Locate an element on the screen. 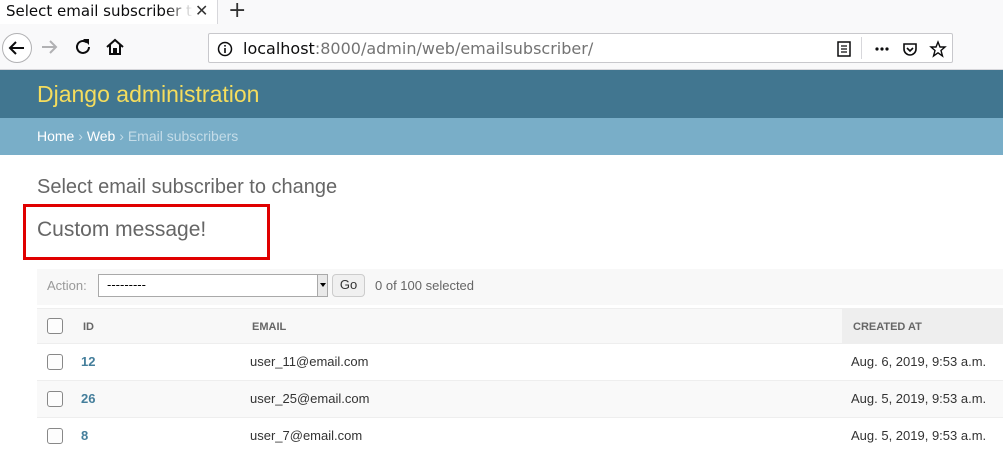 The width and height of the screenshot is (1003, 450). column-header-id: ID is located at coordinates (88, 327).